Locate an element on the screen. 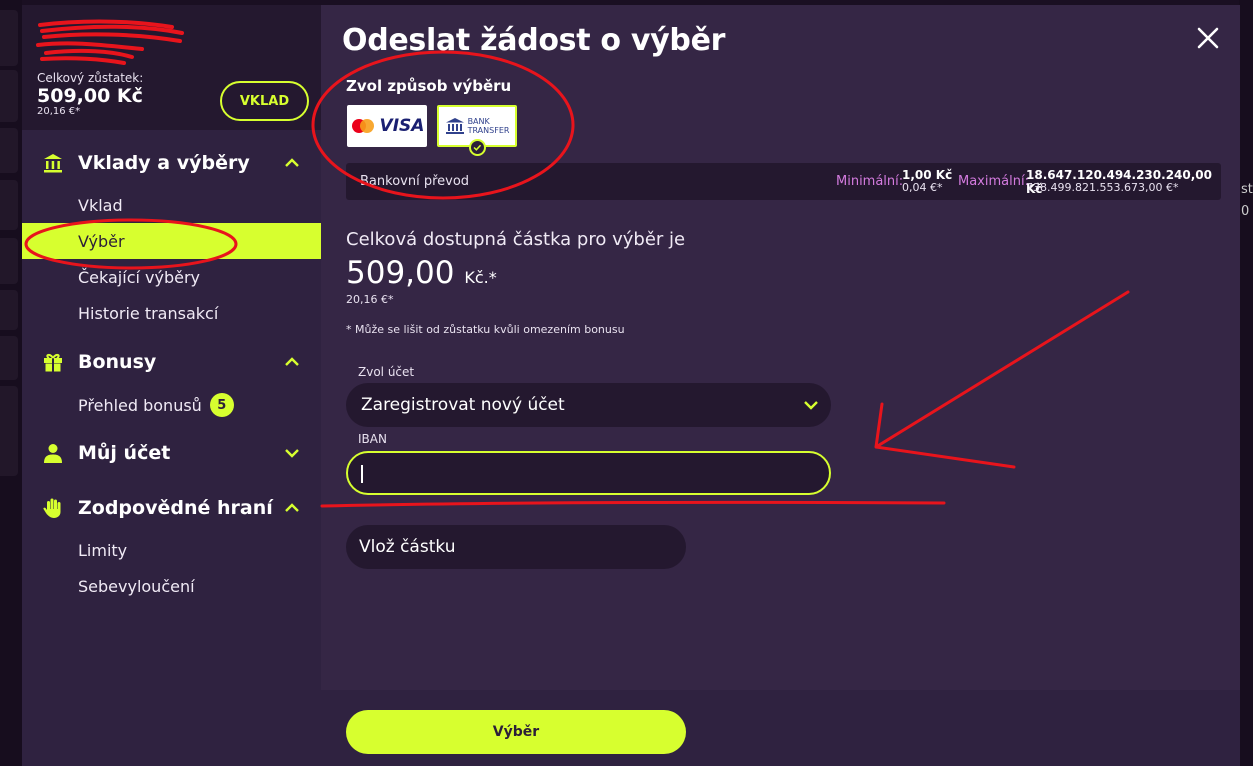 The width and height of the screenshot is (1253, 766). max-eur: 738.499.821.553.673,00 €* is located at coordinates (1102, 187).